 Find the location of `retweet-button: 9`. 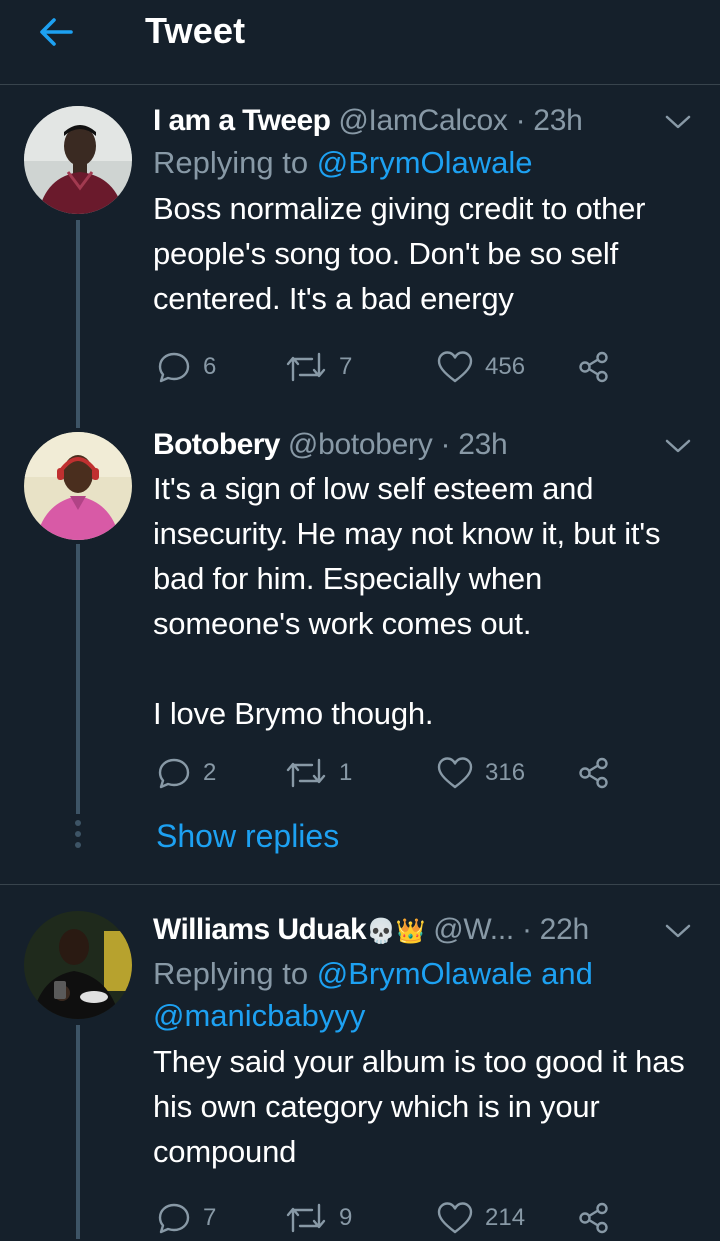

retweet-button: 9 is located at coordinates (318, 1218).